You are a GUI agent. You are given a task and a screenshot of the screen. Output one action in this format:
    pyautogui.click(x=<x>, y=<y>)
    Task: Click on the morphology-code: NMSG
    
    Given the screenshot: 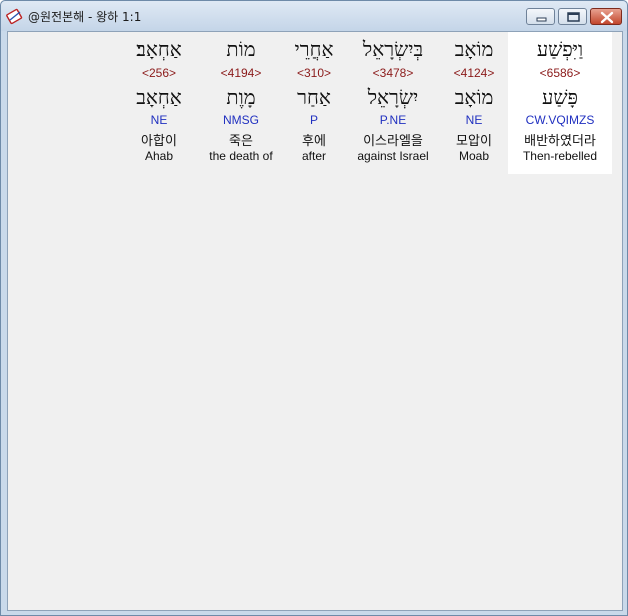 What is the action you would take?
    pyautogui.click(x=241, y=120)
    